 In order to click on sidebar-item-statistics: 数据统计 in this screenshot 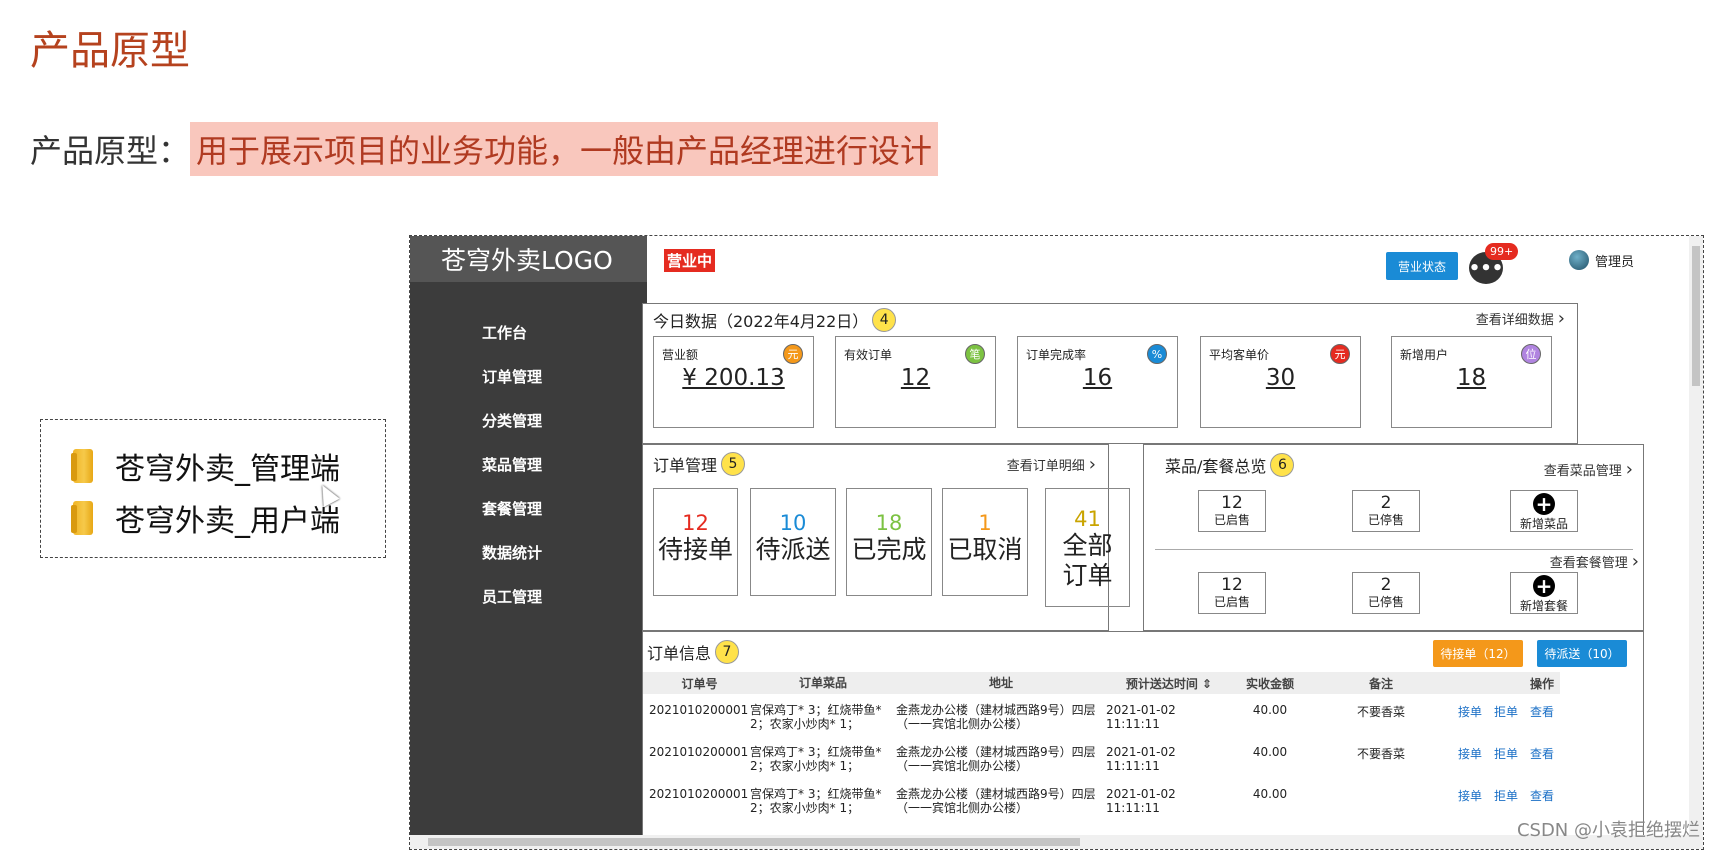, I will do `click(528, 552)`.